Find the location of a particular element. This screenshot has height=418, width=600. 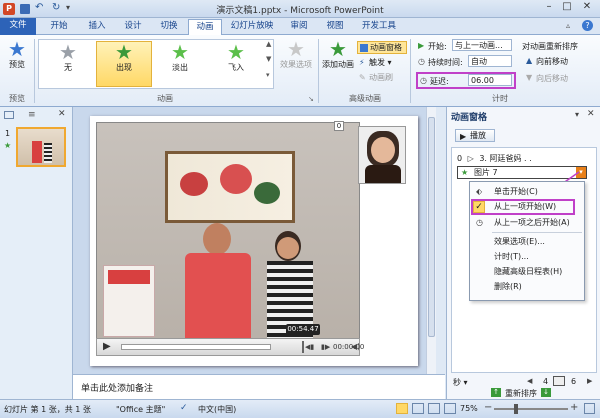

menu-hide-timeline: 隐藏高级日程表(H) is located at coordinates (525, 272).